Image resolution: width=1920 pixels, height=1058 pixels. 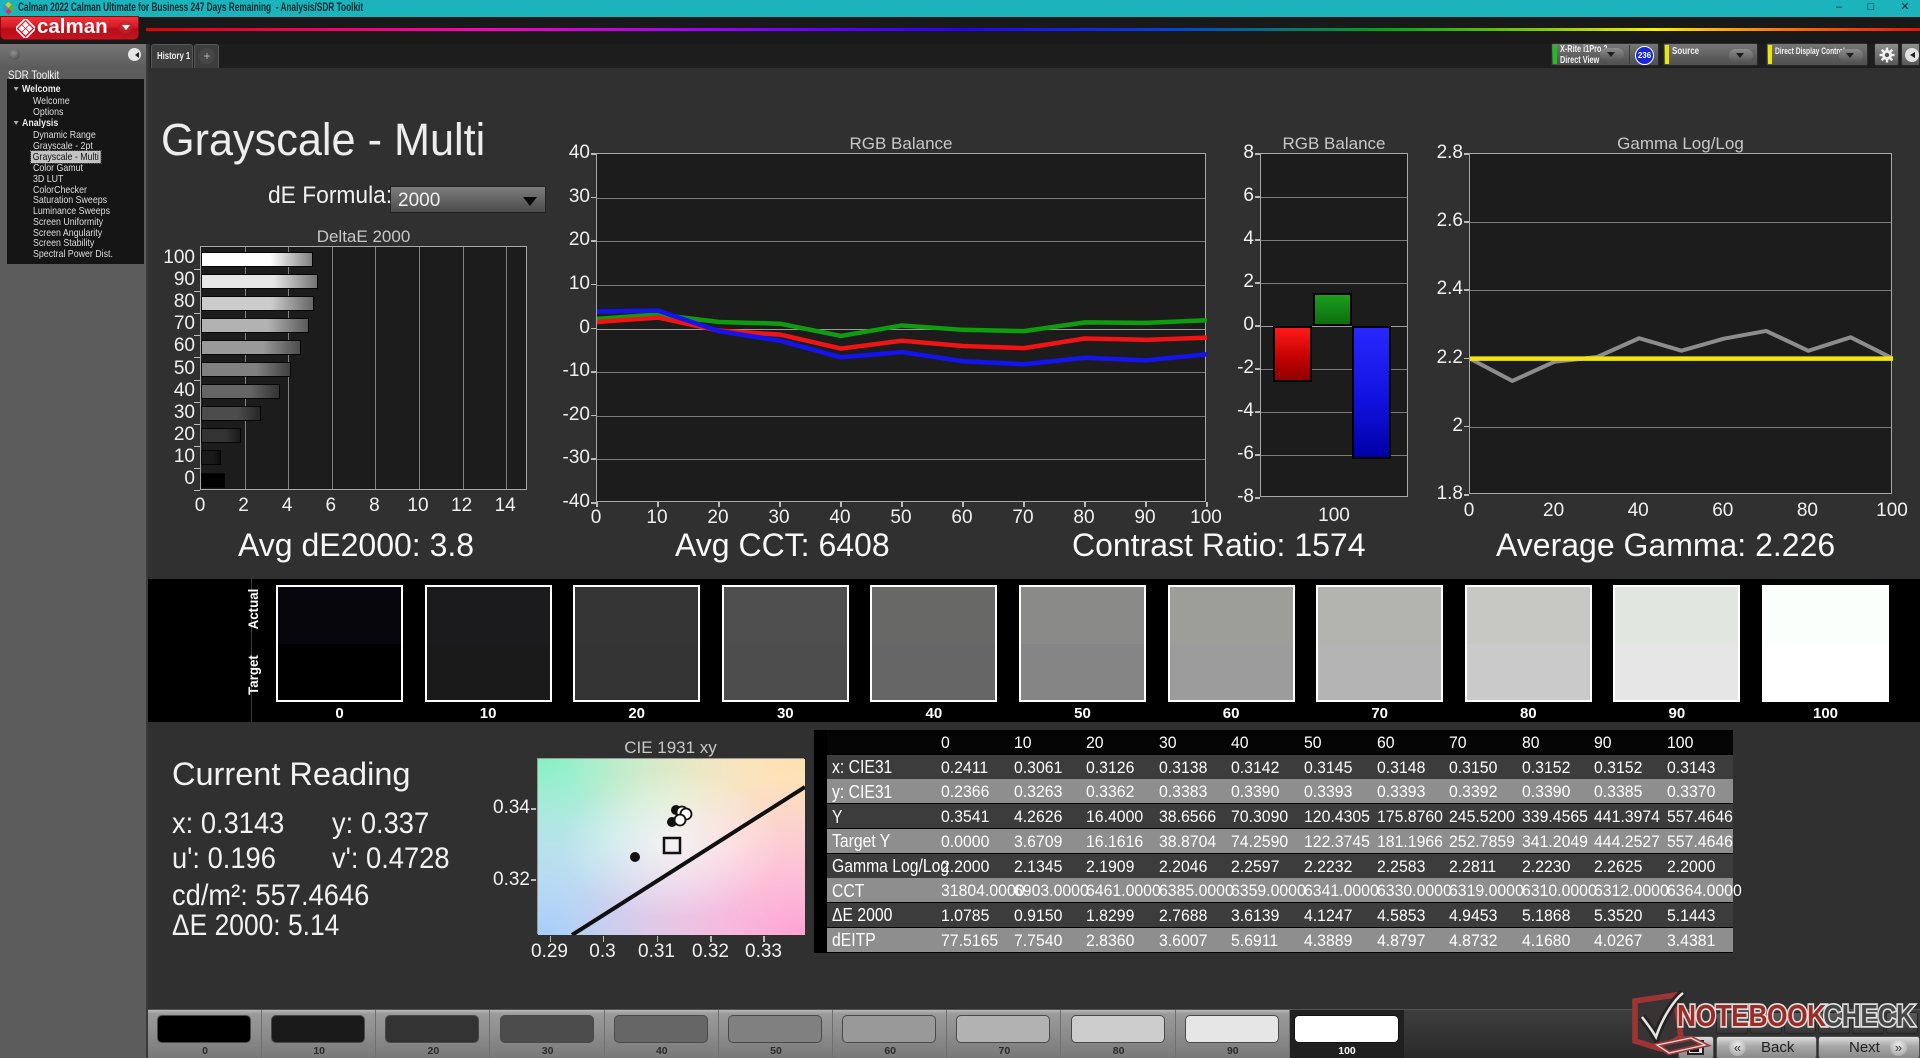 What do you see at coordinates (1869, 1016) in the screenshot?
I see `svg-text: CHECK` at bounding box center [1869, 1016].